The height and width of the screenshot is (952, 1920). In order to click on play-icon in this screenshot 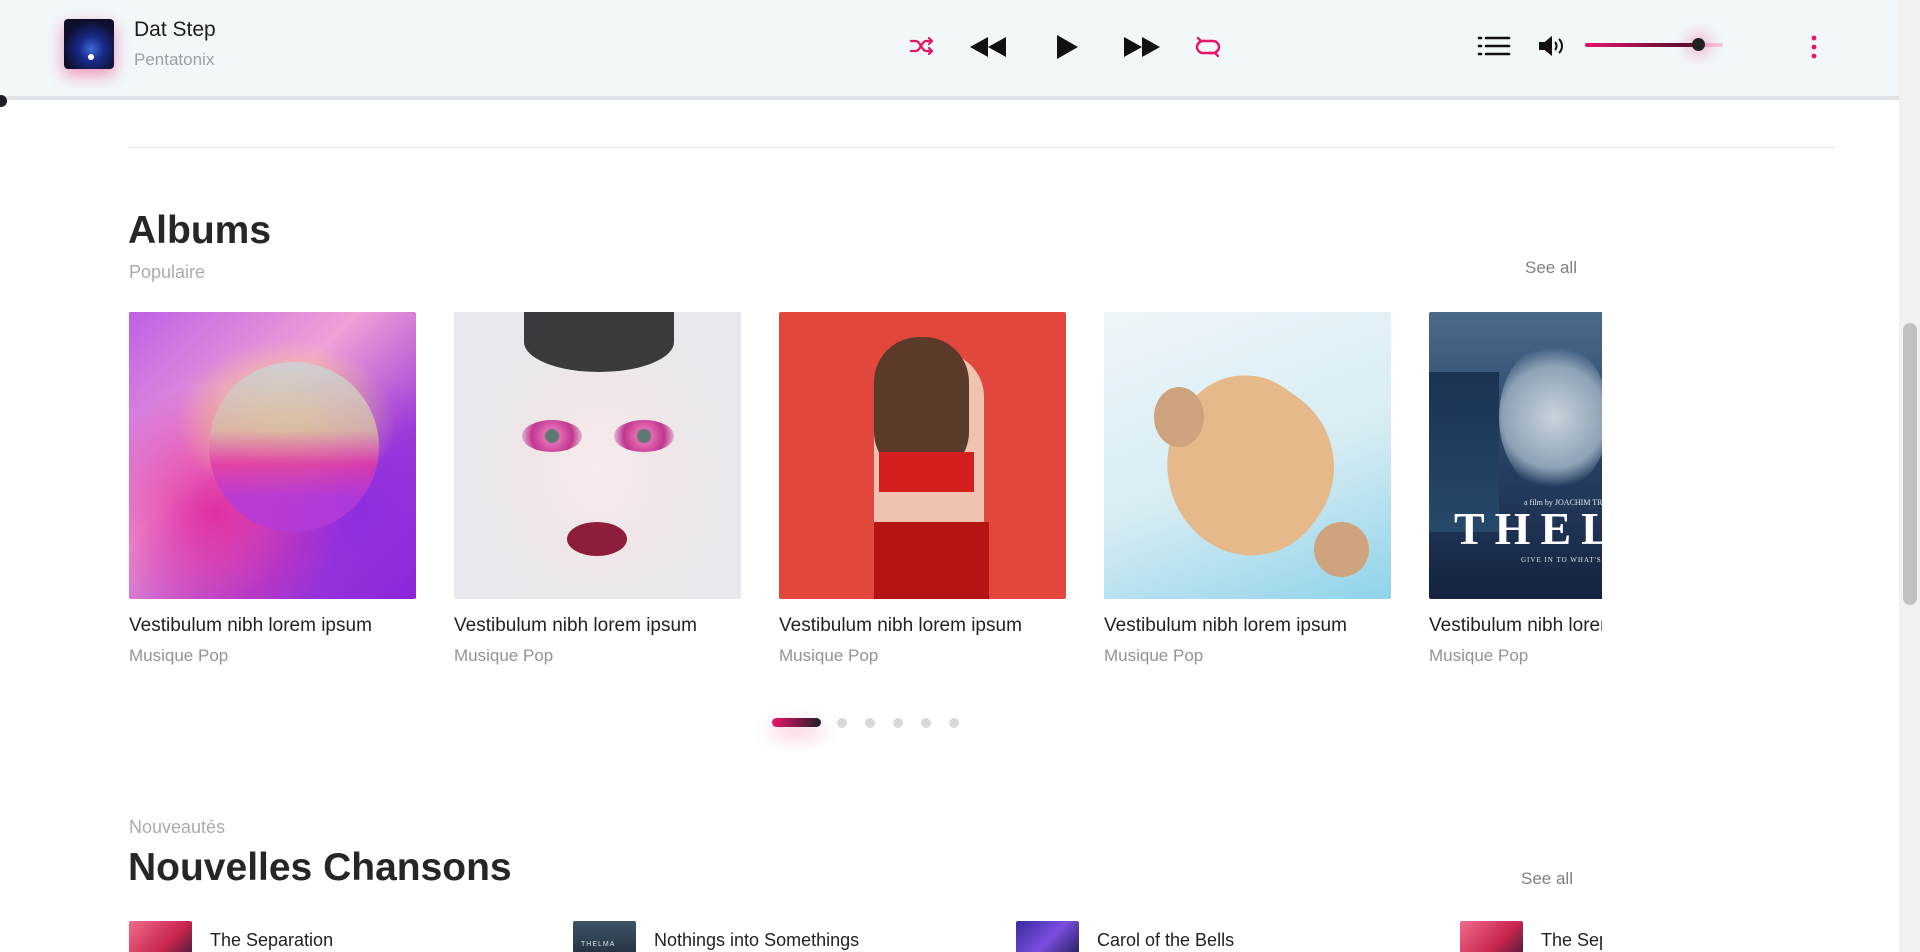, I will do `click(1067, 47)`.